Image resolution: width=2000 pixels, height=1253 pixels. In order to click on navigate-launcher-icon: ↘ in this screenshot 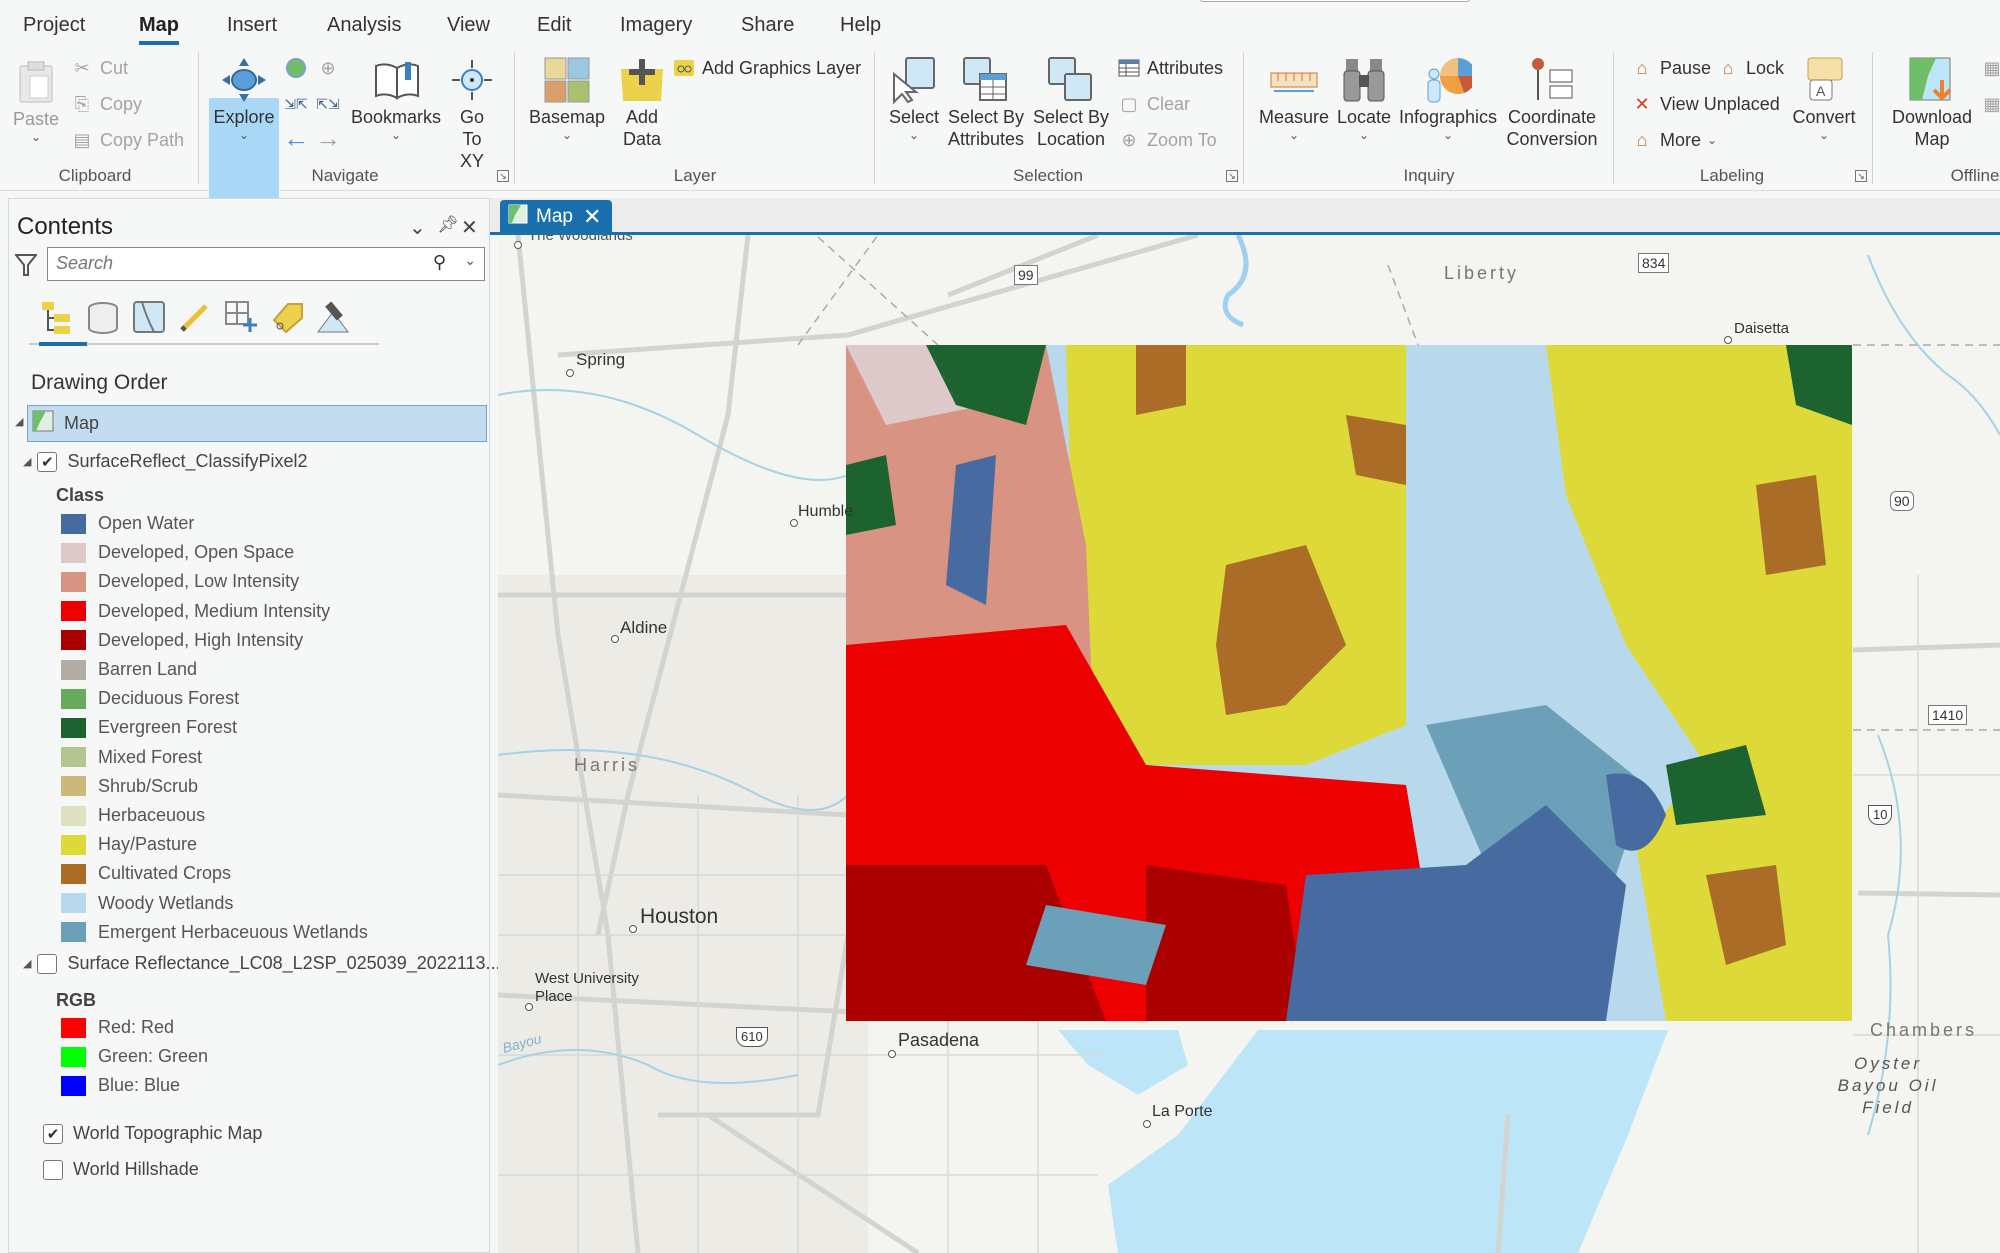, I will do `click(503, 176)`.